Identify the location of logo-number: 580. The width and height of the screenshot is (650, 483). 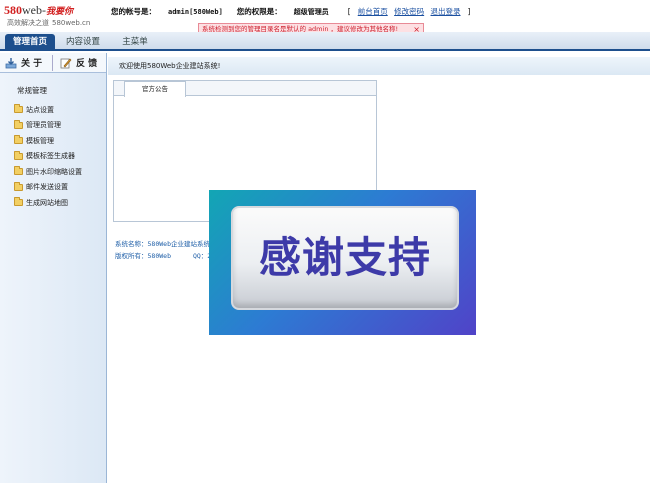
(13, 10).